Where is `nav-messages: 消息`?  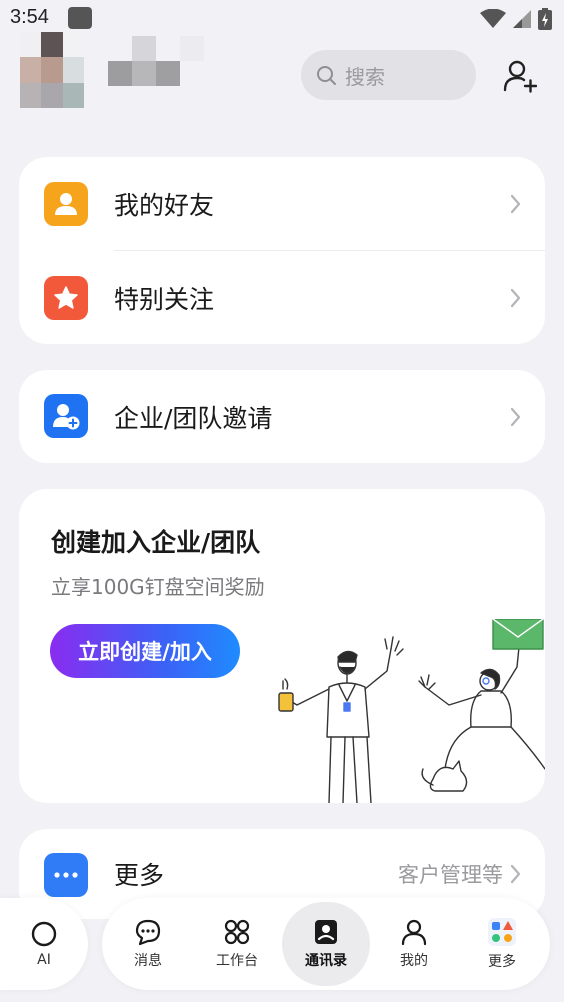
nav-messages: 消息 is located at coordinates (148, 944).